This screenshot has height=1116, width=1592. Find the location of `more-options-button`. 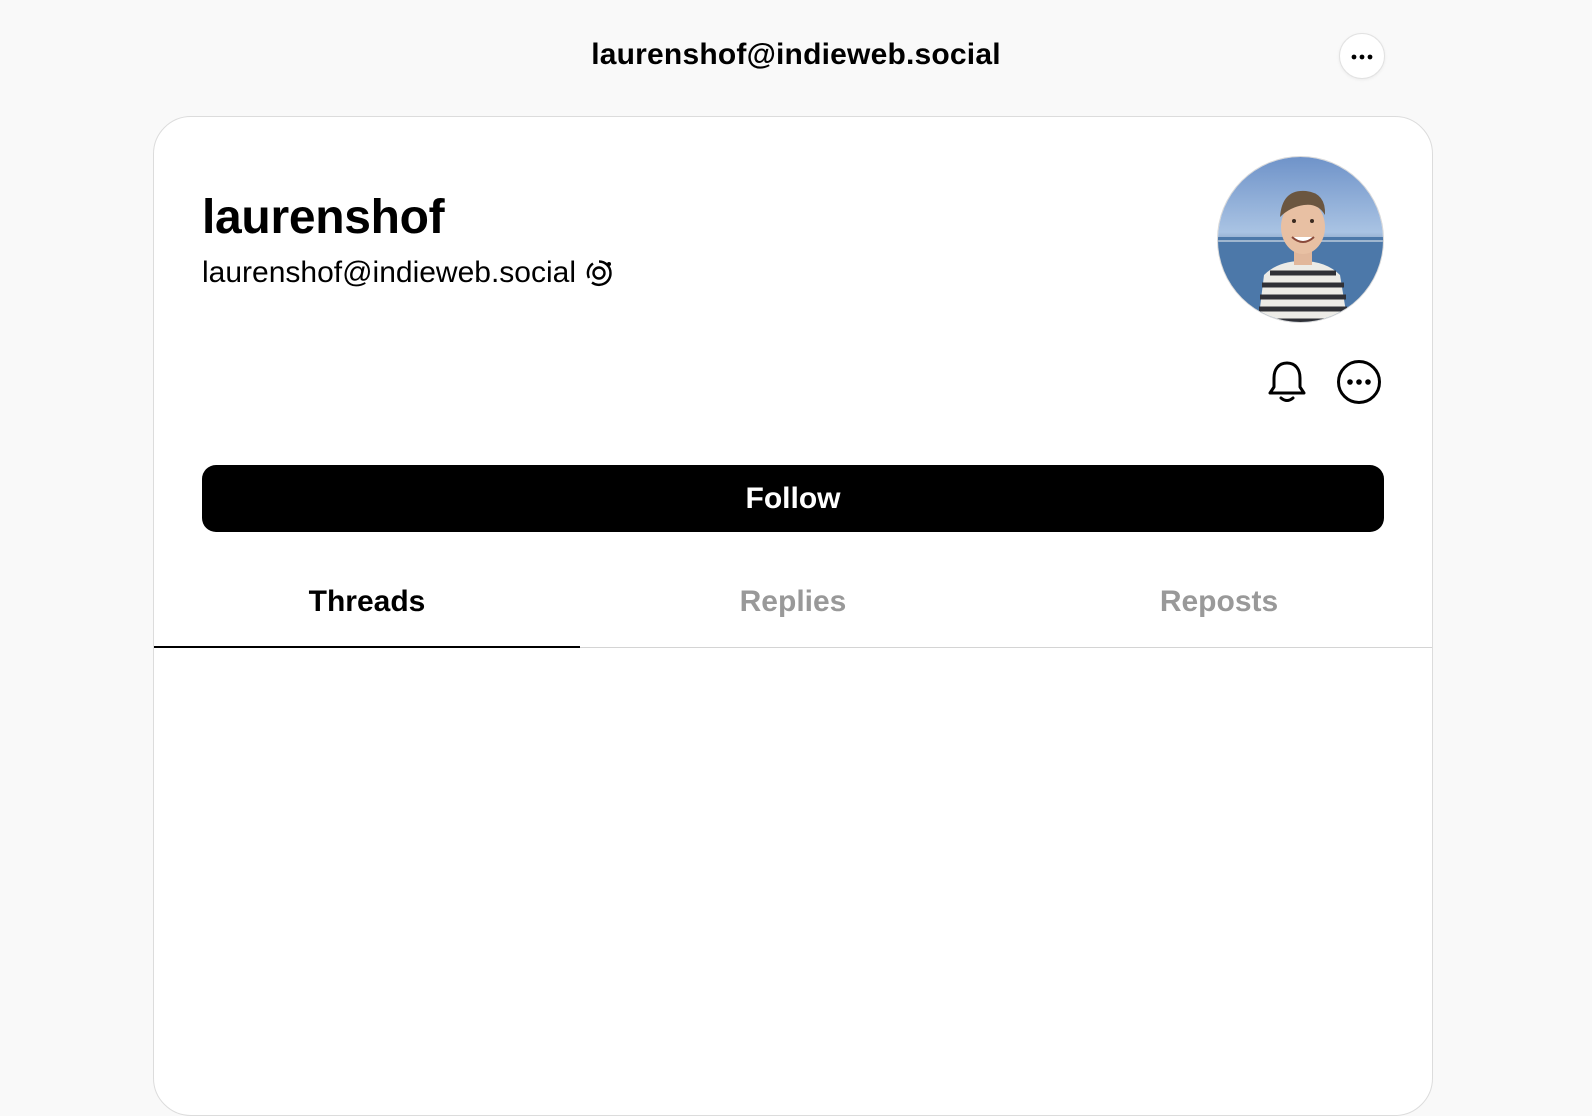

more-options-button is located at coordinates (1362, 56).